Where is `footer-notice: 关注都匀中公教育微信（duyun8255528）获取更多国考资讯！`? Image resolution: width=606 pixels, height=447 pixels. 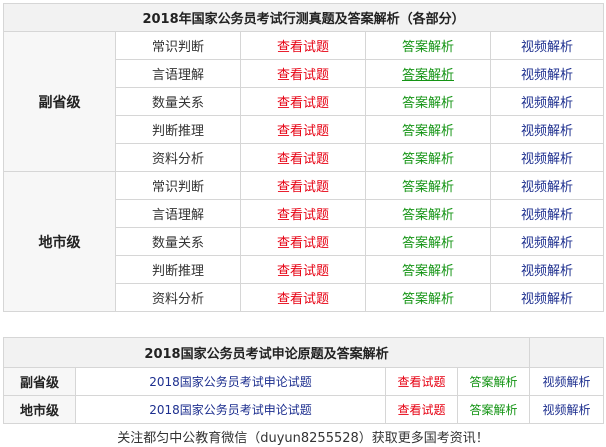 footer-notice: 关注都匀中公教育微信（duyun8255528）获取更多国考资讯！ is located at coordinates (303, 438).